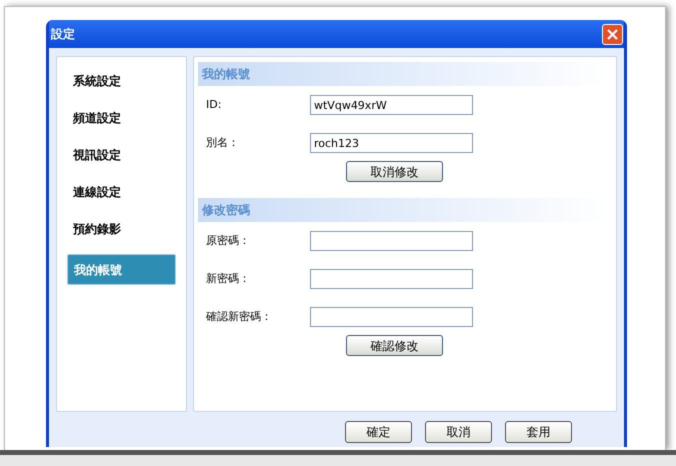  I want to click on sidebar-item: 預約錄影, so click(121, 229).